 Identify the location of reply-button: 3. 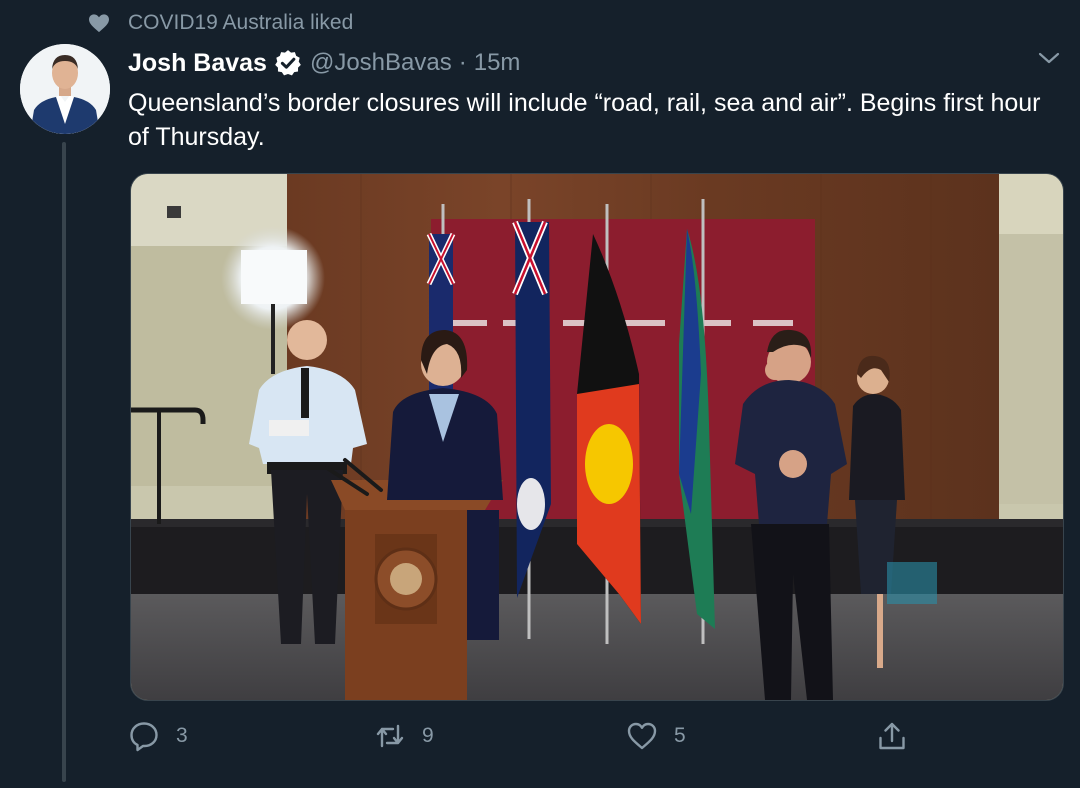
(158, 736).